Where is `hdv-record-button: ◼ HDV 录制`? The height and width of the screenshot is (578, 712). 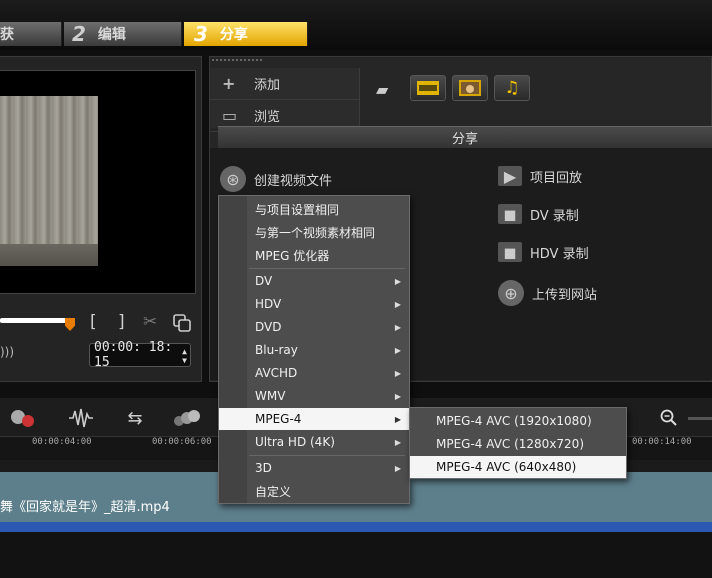
hdv-record-button: ◼ HDV 录制 is located at coordinates (543, 252).